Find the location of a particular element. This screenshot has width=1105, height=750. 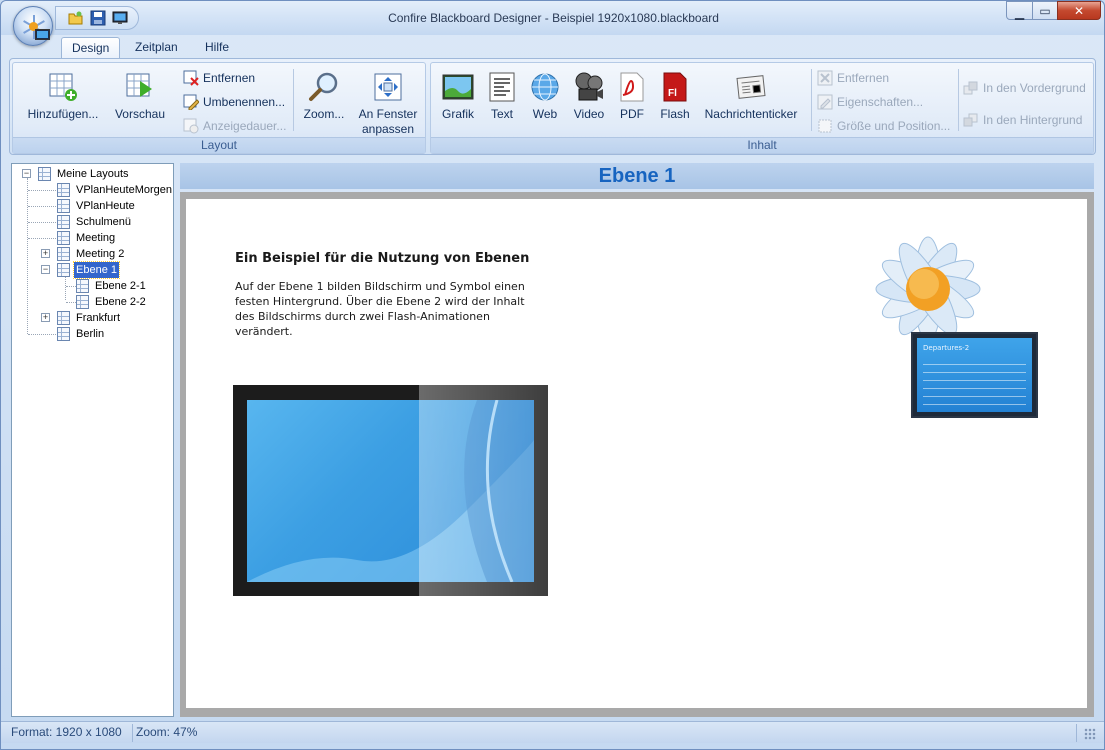

remove-content-button: Entfernen is located at coordinates (853, 78).